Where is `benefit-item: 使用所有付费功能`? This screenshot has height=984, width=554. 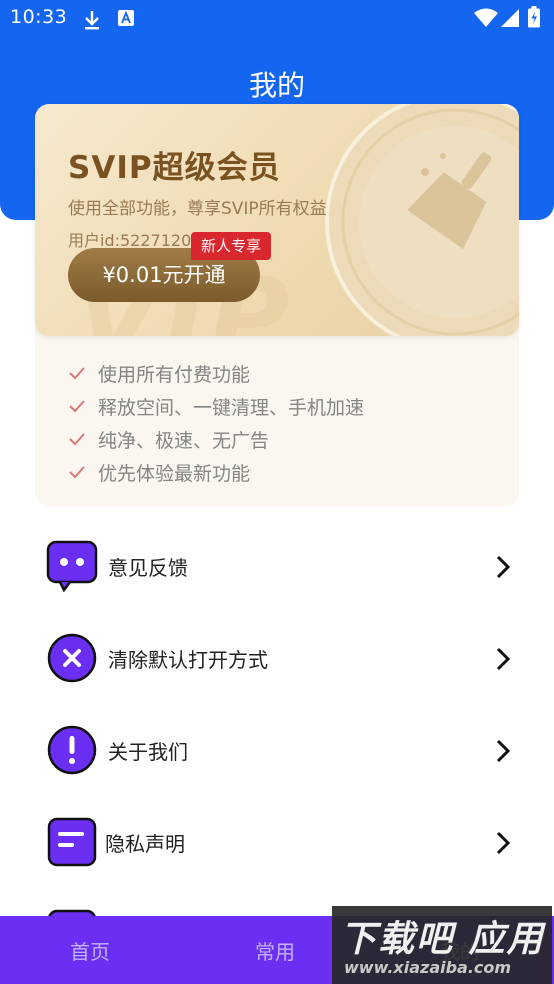
benefit-item: 使用所有付费功能 is located at coordinates (277, 374).